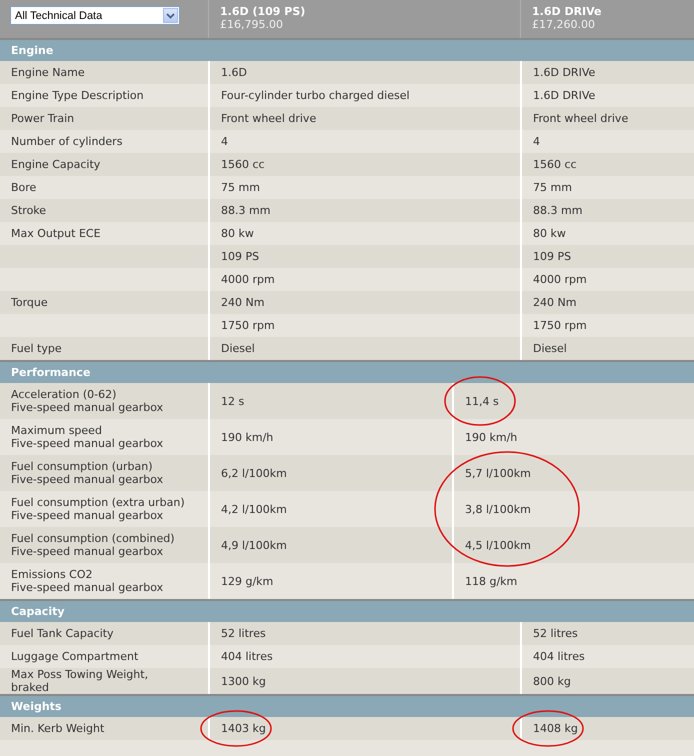 The image size is (694, 756). What do you see at coordinates (98, 502) in the screenshot?
I see `row-label: Fuel consumption (extra urban)` at bounding box center [98, 502].